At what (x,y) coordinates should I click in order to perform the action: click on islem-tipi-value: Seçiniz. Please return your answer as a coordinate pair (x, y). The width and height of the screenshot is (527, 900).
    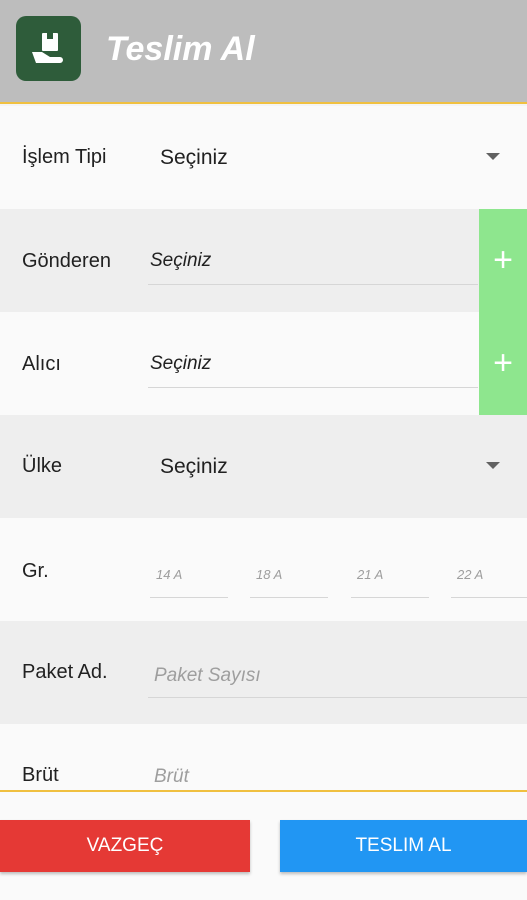
    Looking at the image, I should click on (194, 157).